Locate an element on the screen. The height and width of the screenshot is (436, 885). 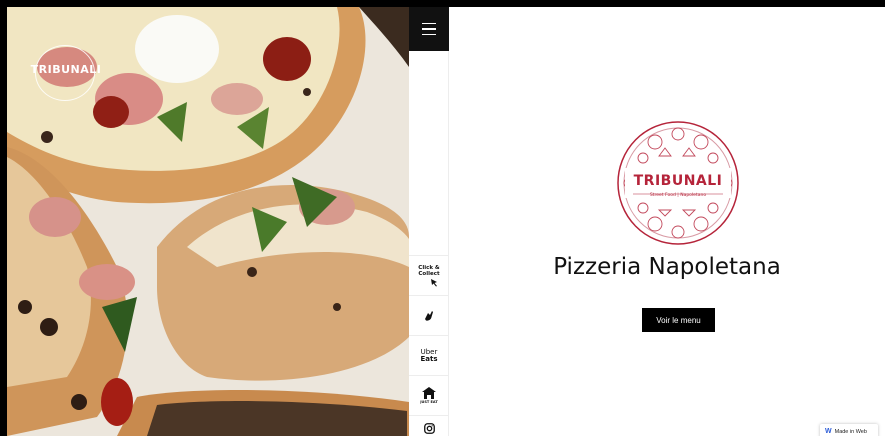
eats-label: Eats is located at coordinates (429, 358).